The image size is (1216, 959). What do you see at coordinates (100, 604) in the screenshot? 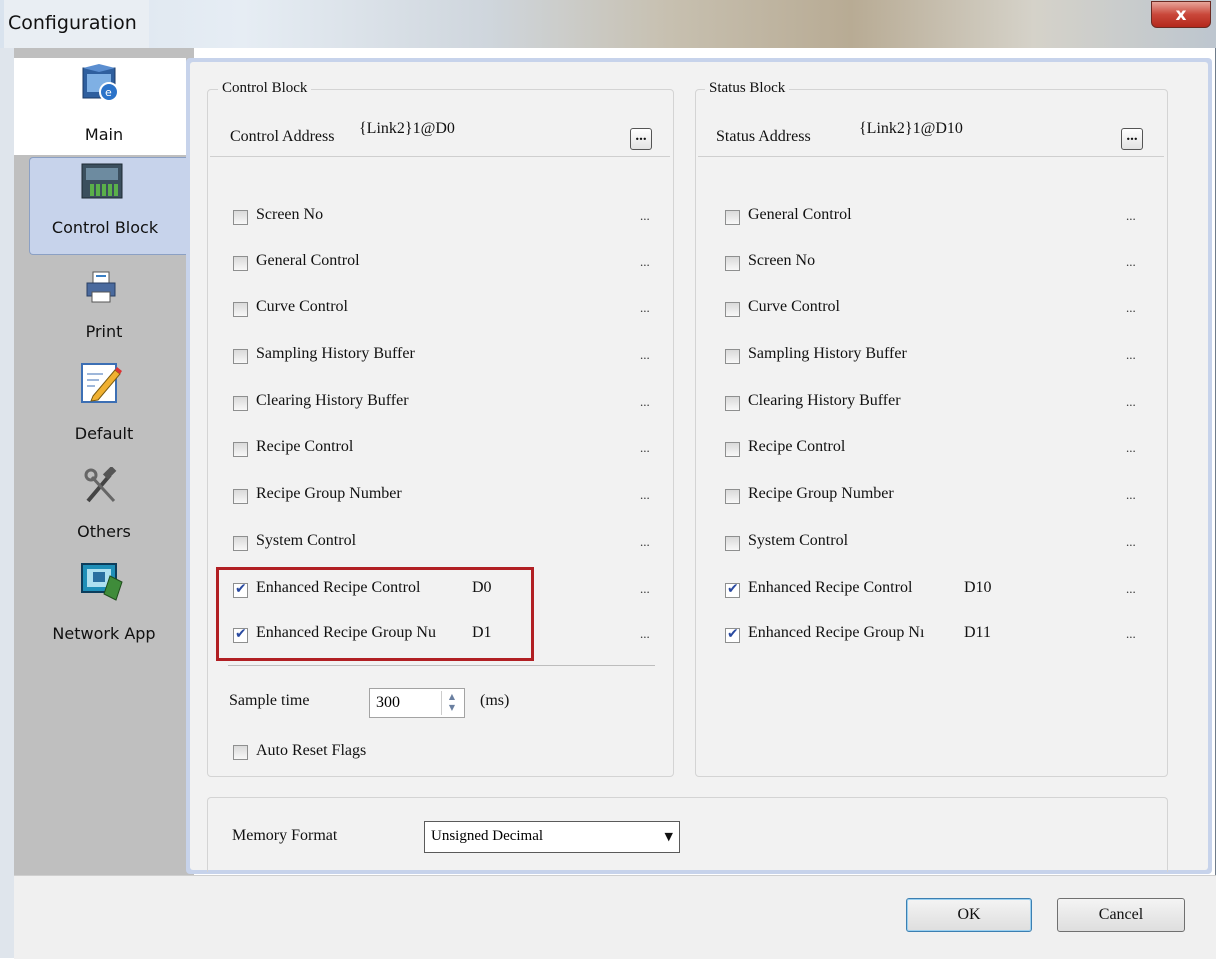
I see `sidebar-item-network-app: Network App` at bounding box center [100, 604].